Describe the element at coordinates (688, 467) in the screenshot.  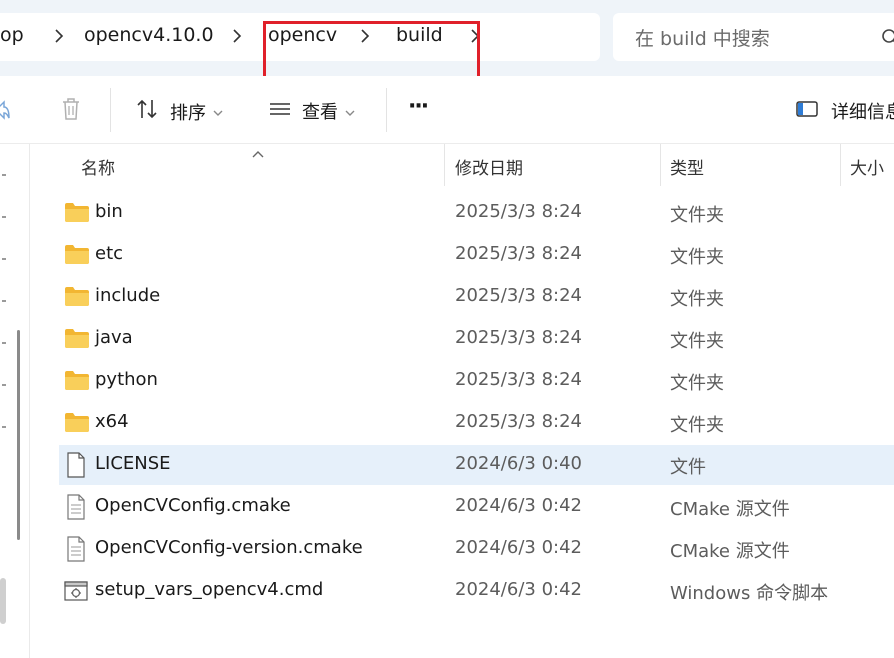
I see `file-type: 文件` at that location.